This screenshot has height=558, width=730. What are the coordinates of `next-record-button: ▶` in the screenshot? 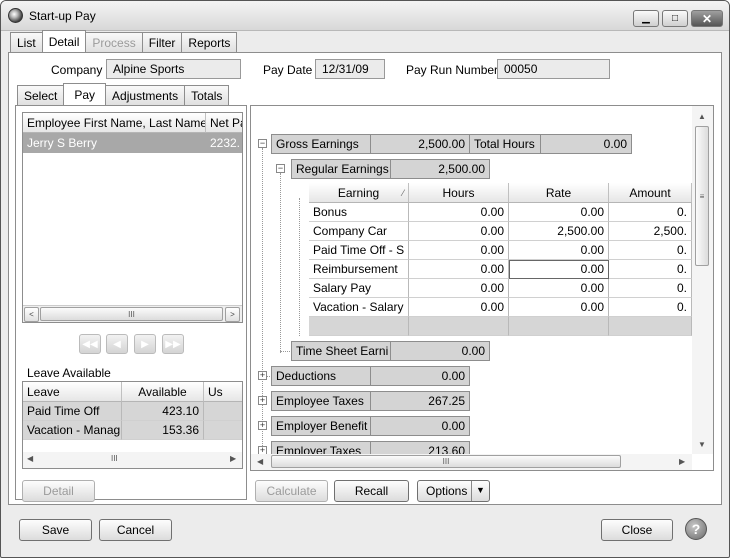 It's located at (145, 344).